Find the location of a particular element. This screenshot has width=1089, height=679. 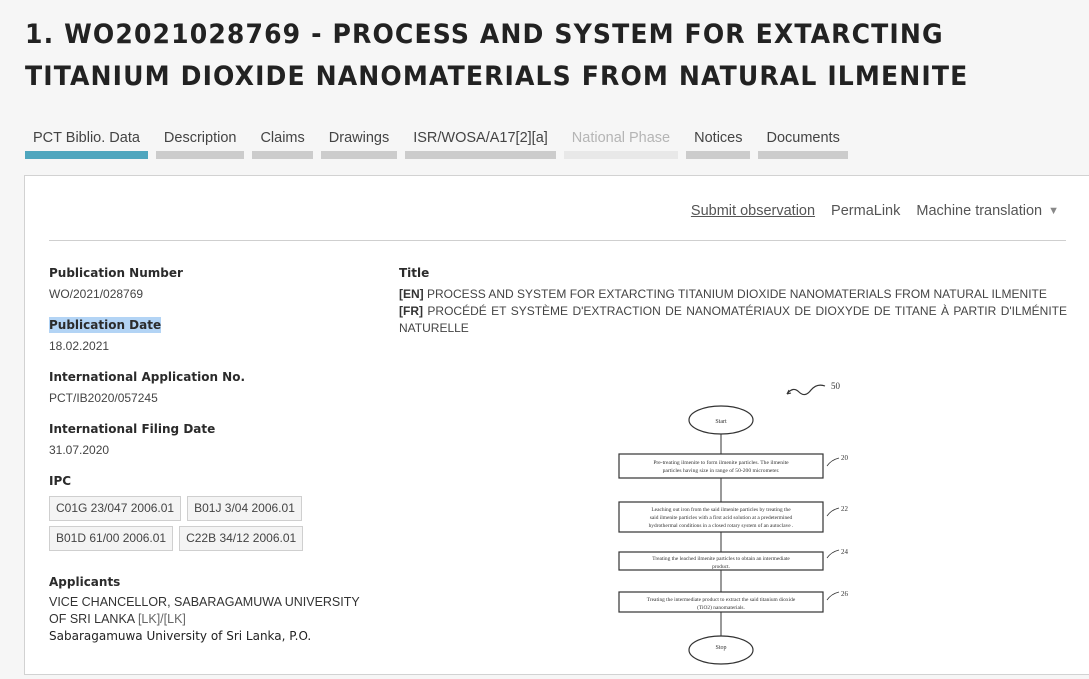

international-filing-date-field: International Filing Date 31.07.2020 is located at coordinates (209, 439).